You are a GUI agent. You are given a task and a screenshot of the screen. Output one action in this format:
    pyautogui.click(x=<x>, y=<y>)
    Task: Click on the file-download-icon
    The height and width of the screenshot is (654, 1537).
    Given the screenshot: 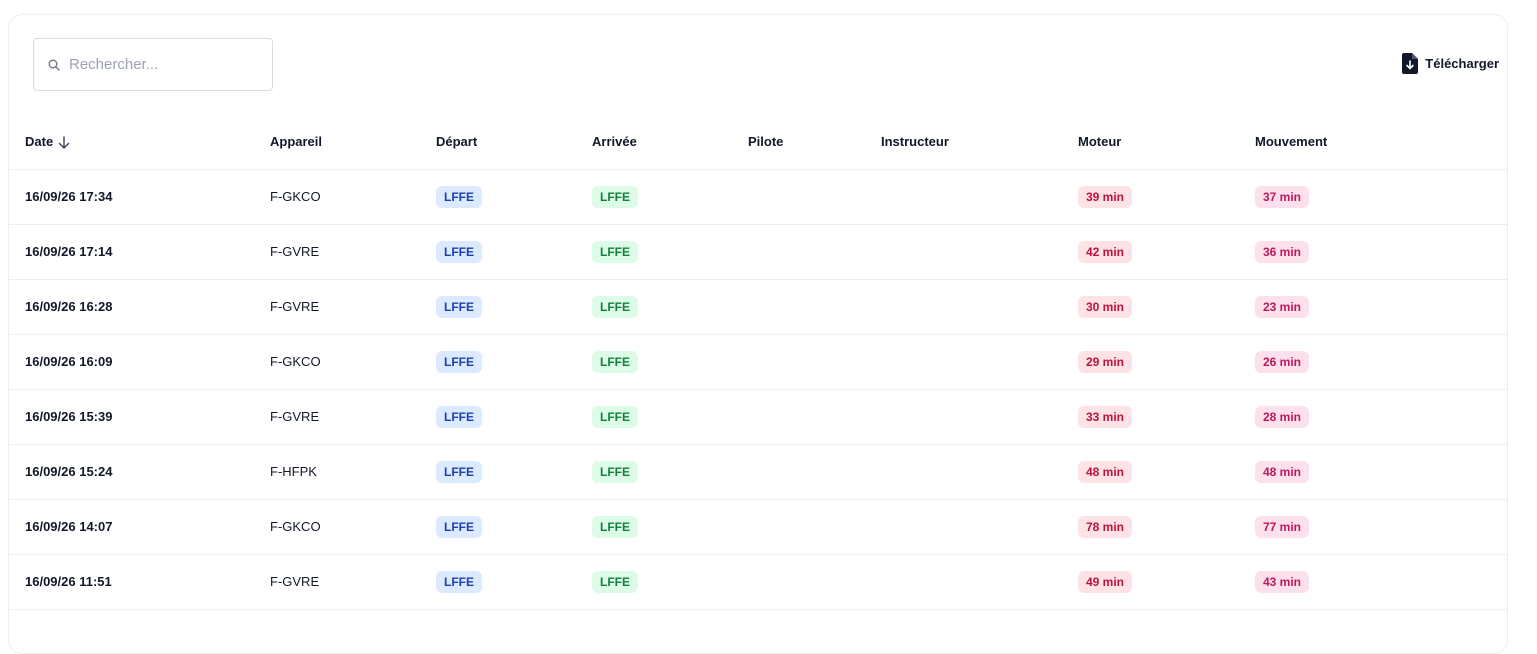 What is the action you would take?
    pyautogui.click(x=1410, y=63)
    